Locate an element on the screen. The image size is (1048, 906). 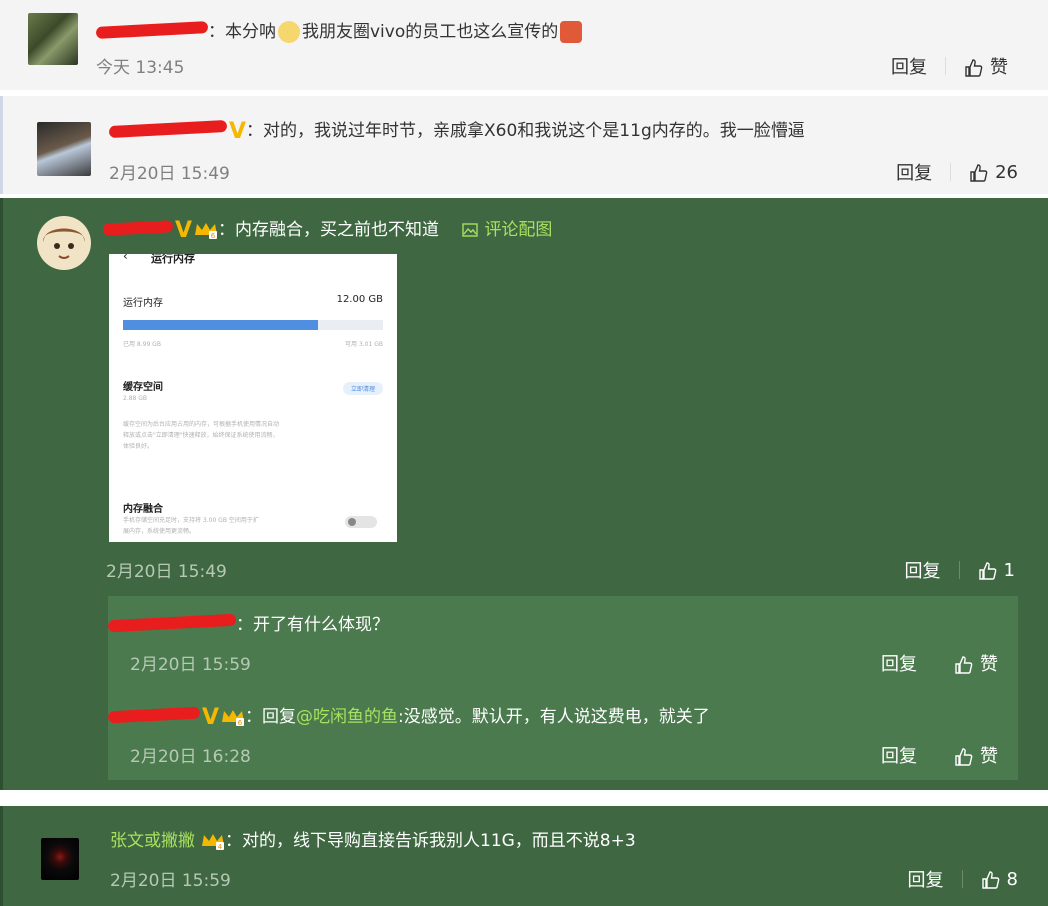
ram-progress-bar is located at coordinates (253, 325).